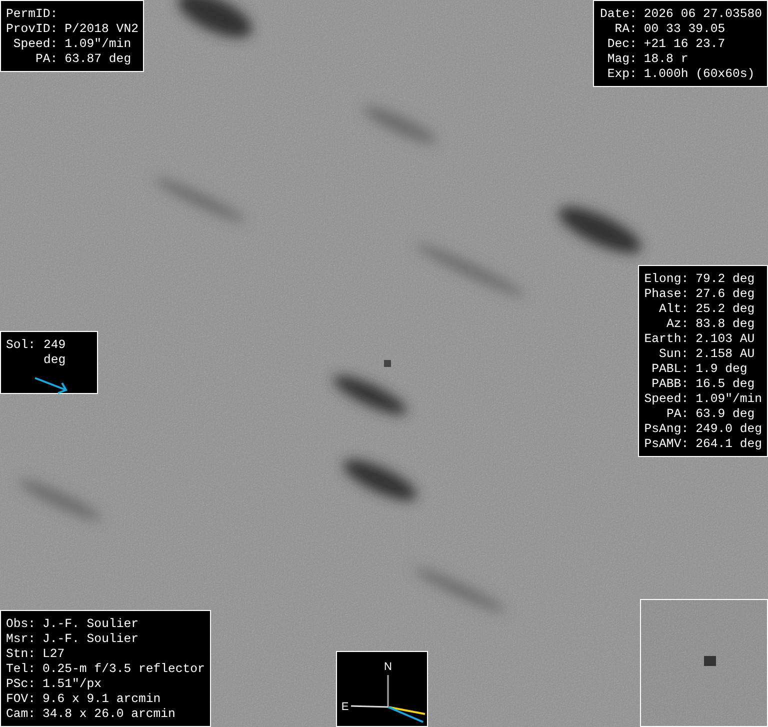 The width and height of the screenshot is (768, 727). Describe the element at coordinates (726, 339) in the screenshot. I see `field-value: 2.103 AU` at that location.